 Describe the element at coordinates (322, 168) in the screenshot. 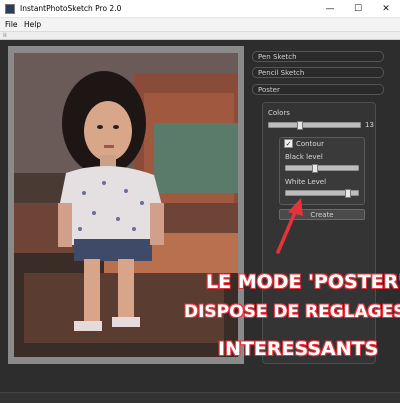

I see `black-level-slider` at that location.